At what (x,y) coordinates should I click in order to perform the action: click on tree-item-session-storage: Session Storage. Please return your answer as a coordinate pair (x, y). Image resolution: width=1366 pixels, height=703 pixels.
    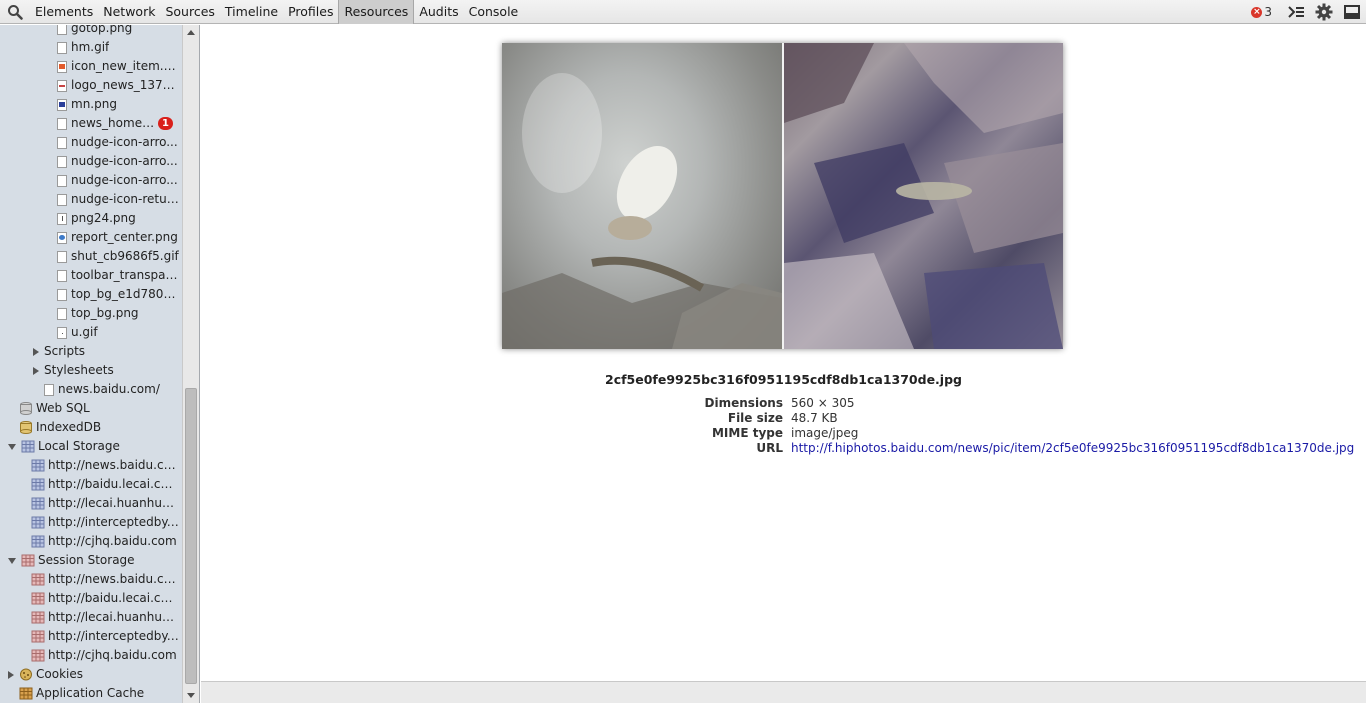
    Looking at the image, I should click on (93, 560).